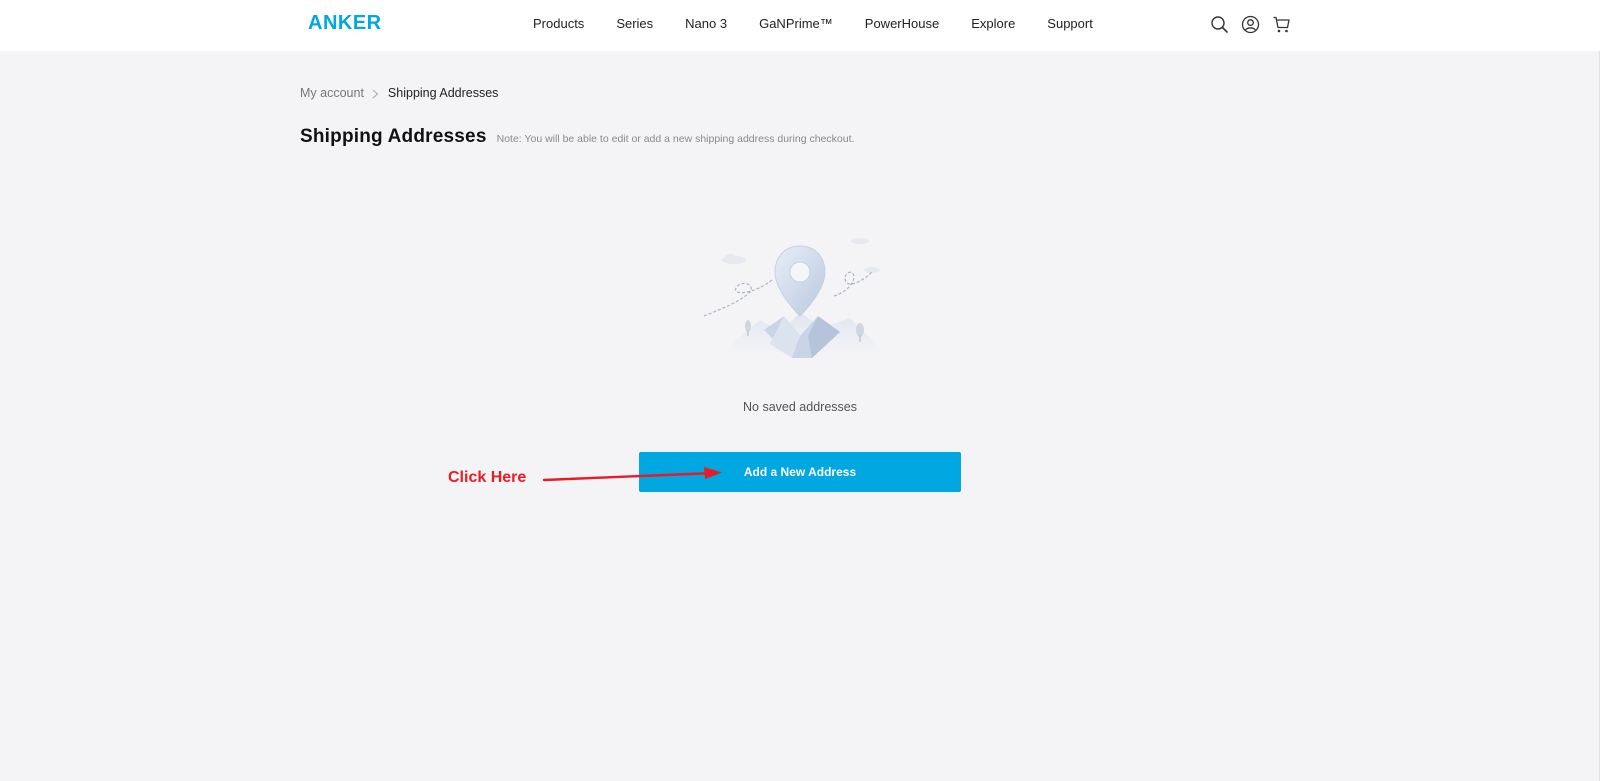  What do you see at coordinates (332, 93) in the screenshot?
I see `breadcrumb-my-account: My account` at bounding box center [332, 93].